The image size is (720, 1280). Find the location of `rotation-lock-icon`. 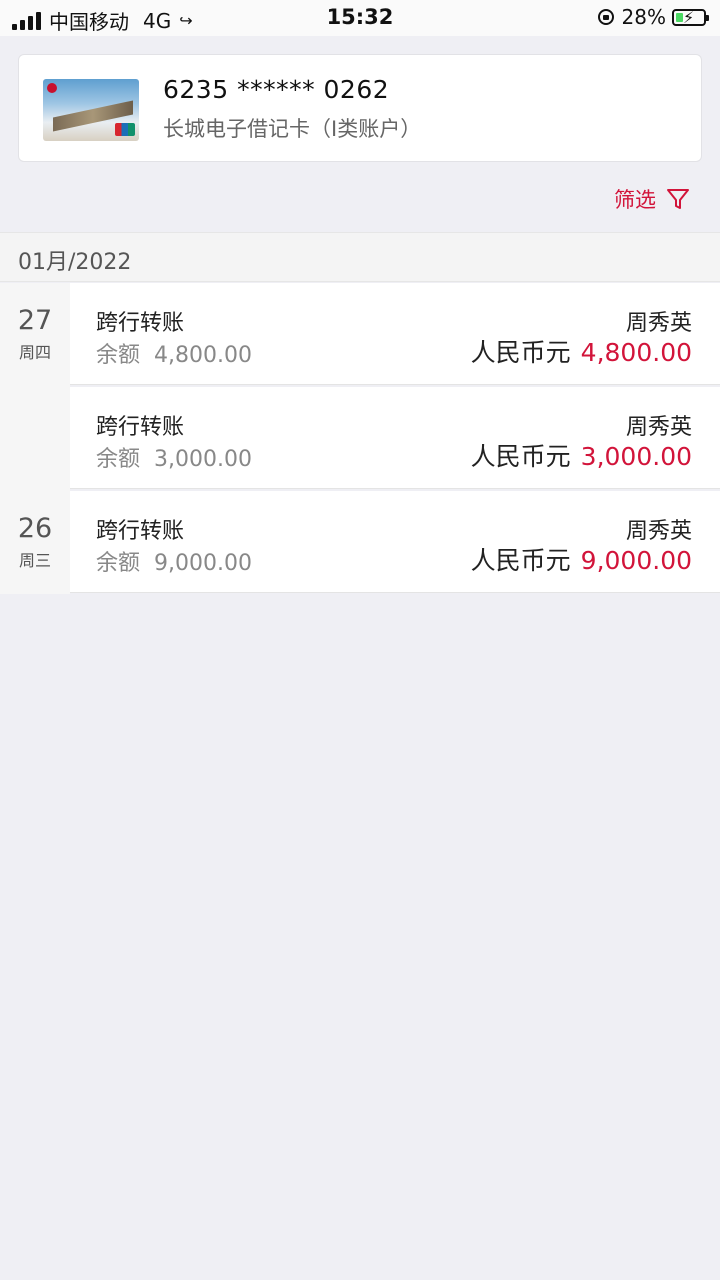

rotation-lock-icon is located at coordinates (605, 17).